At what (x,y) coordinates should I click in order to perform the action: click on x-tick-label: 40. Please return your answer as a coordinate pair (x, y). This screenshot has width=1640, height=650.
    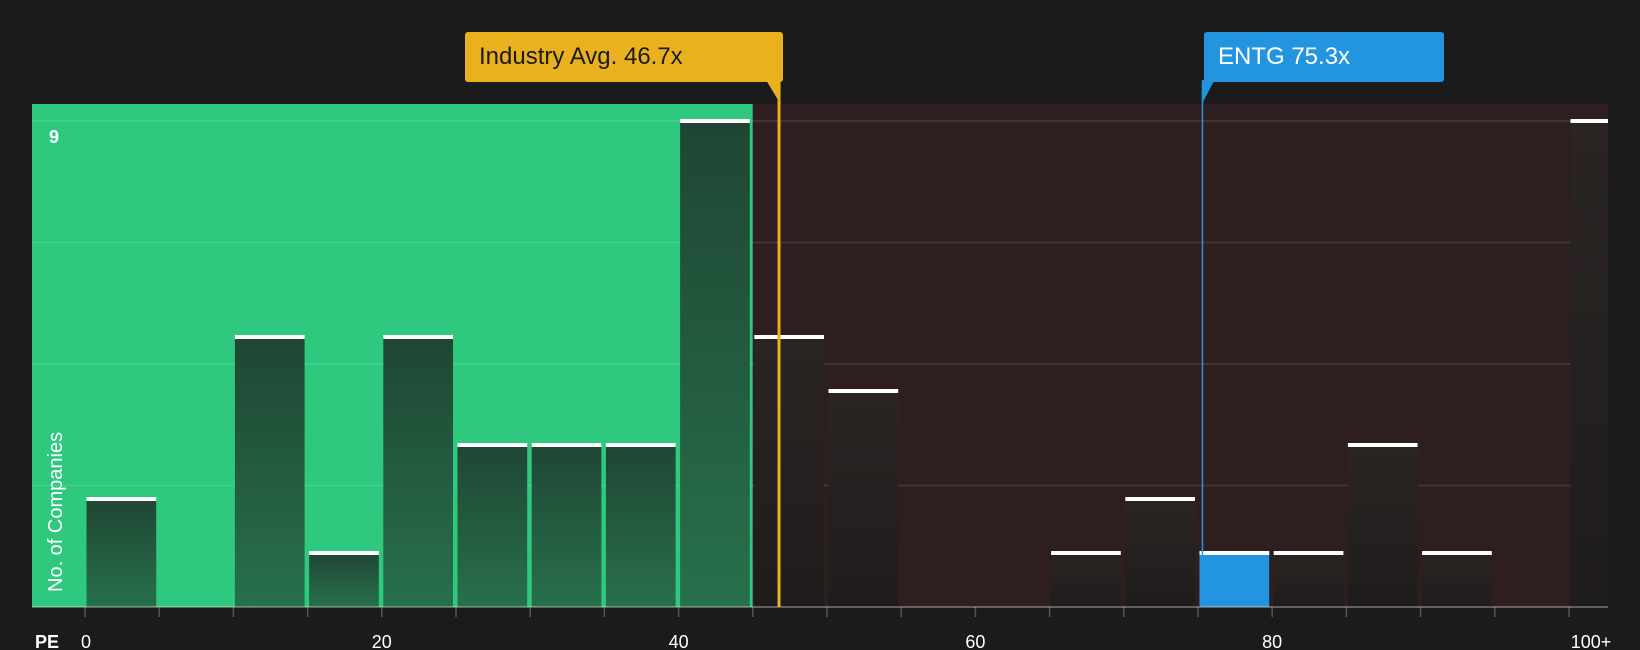
    Looking at the image, I should click on (679, 641).